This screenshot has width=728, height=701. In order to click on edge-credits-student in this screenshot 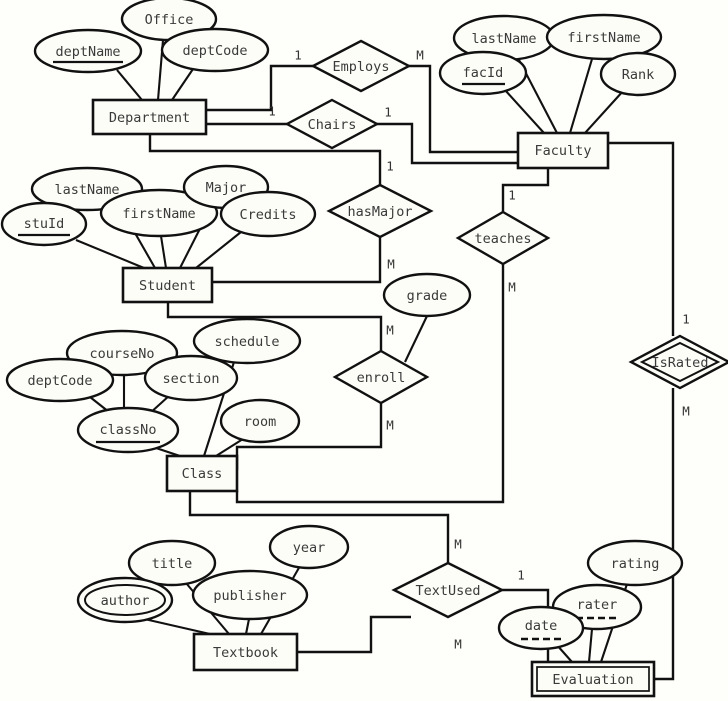, I will do `click(218, 250)`.